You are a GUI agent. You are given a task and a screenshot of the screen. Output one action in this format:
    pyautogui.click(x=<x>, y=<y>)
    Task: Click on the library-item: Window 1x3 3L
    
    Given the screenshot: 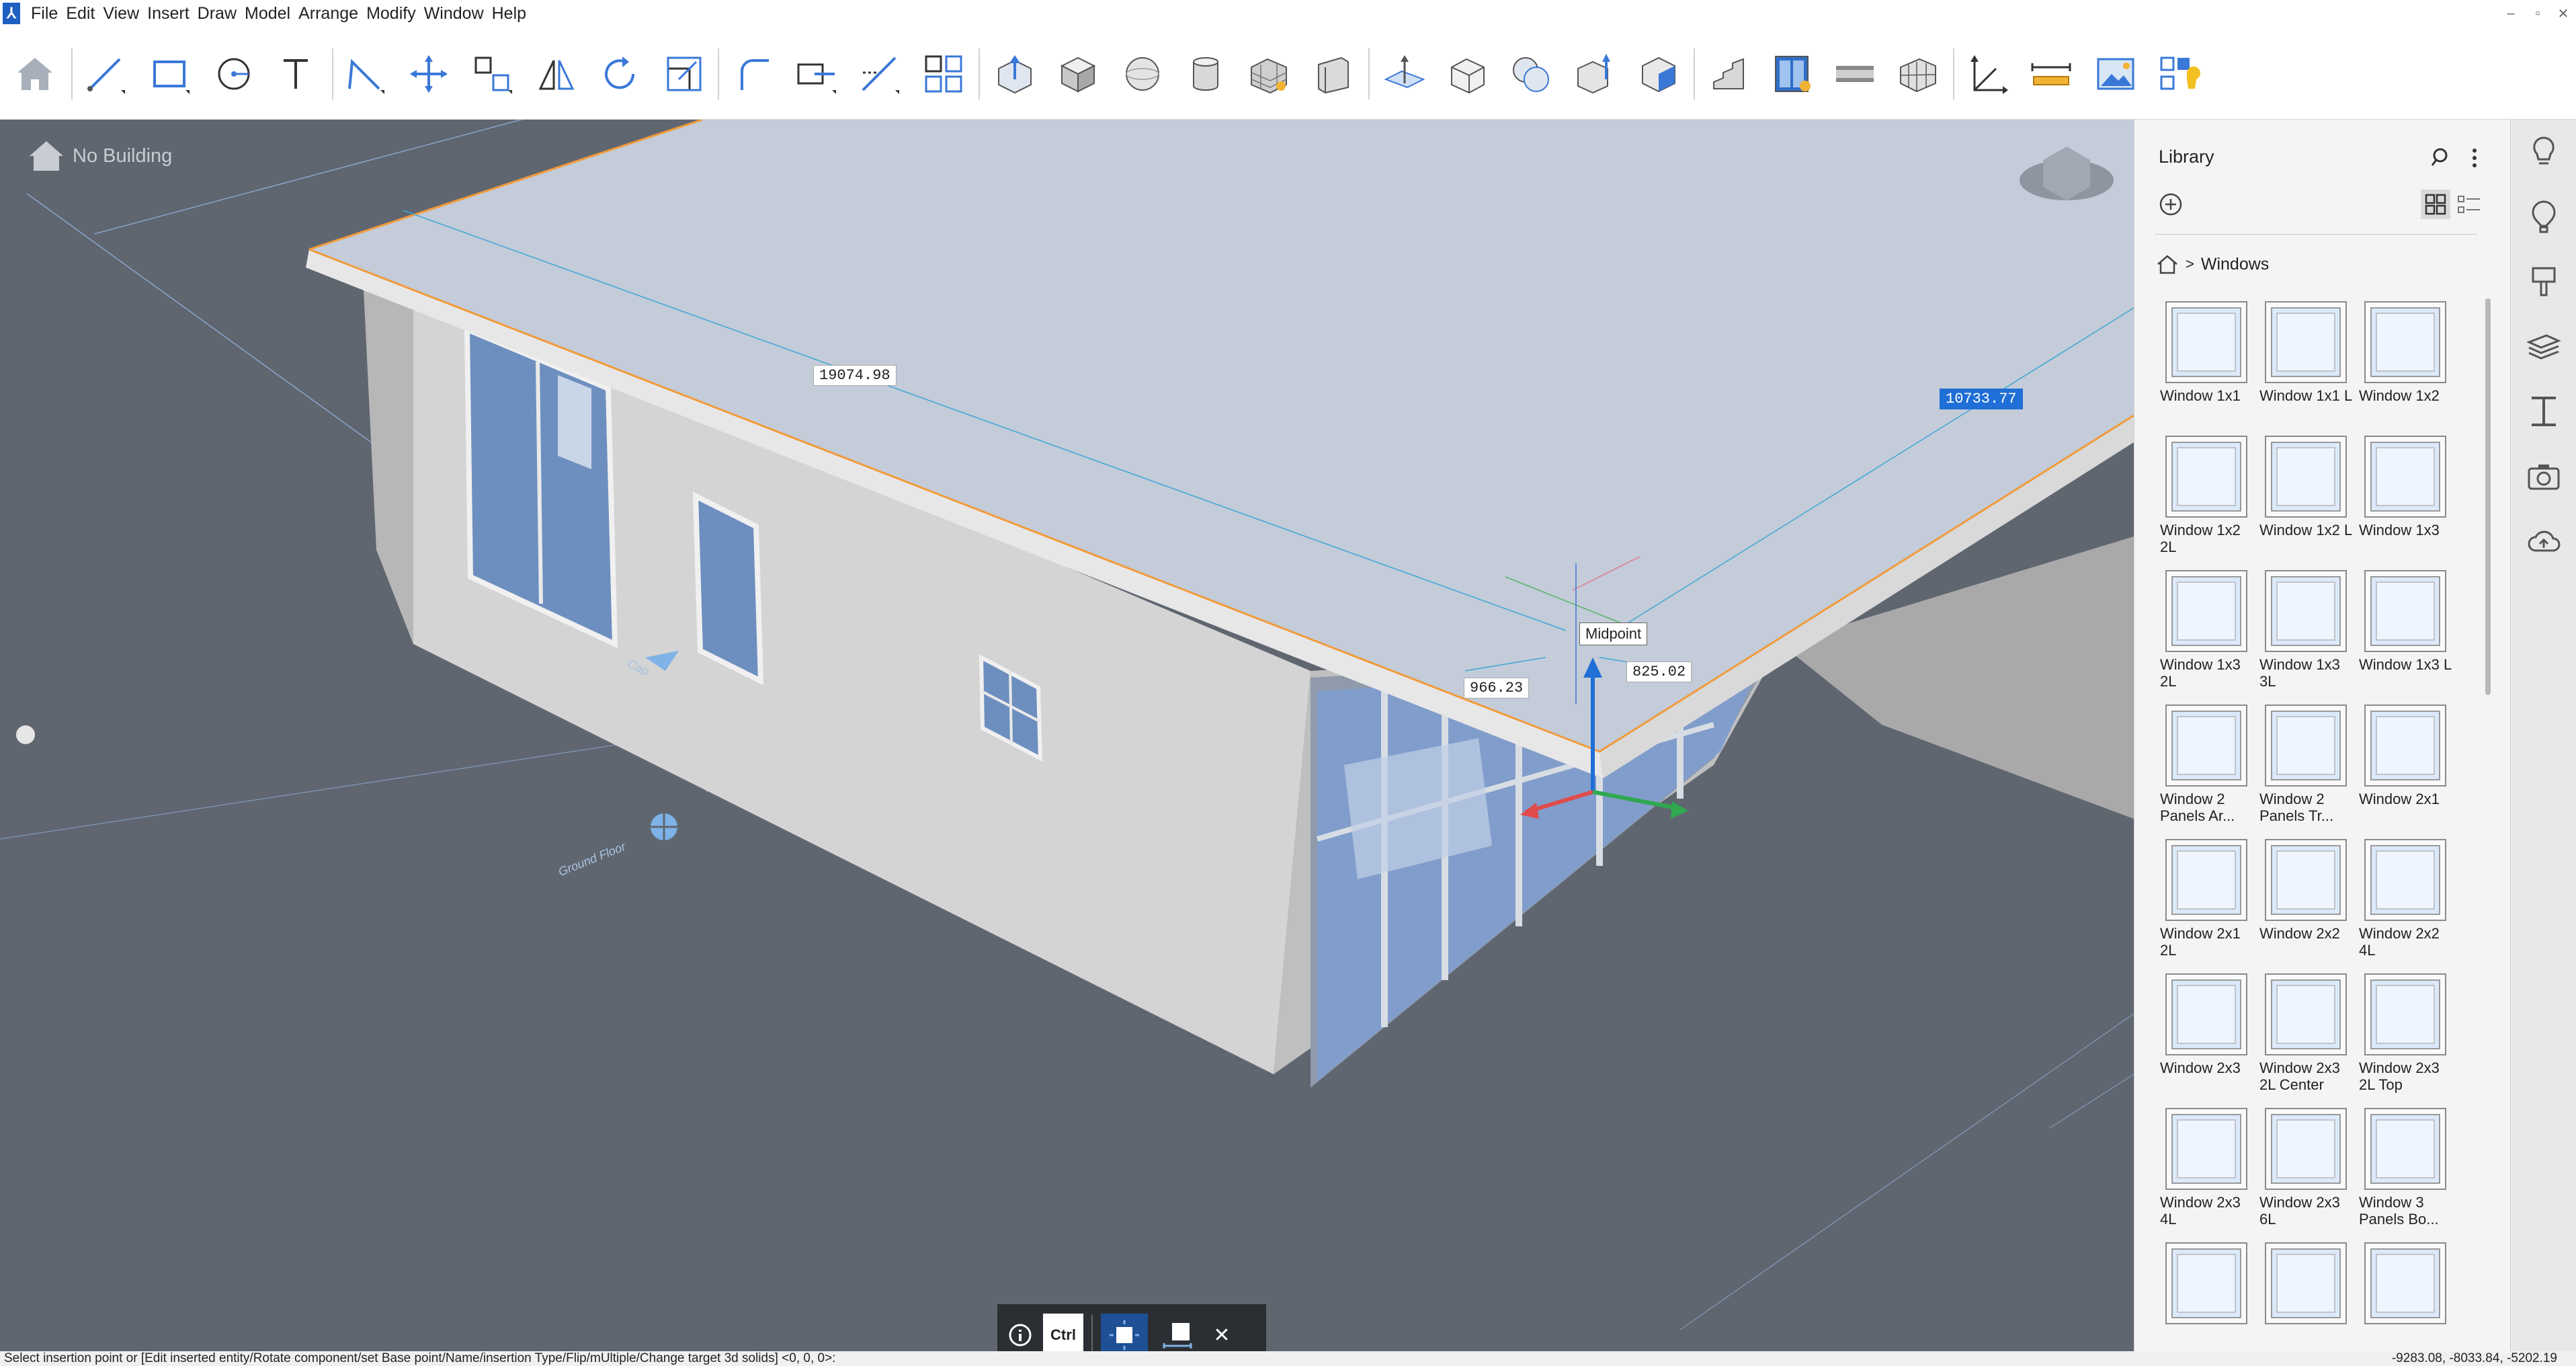 What is the action you would take?
    pyautogui.click(x=2305, y=634)
    